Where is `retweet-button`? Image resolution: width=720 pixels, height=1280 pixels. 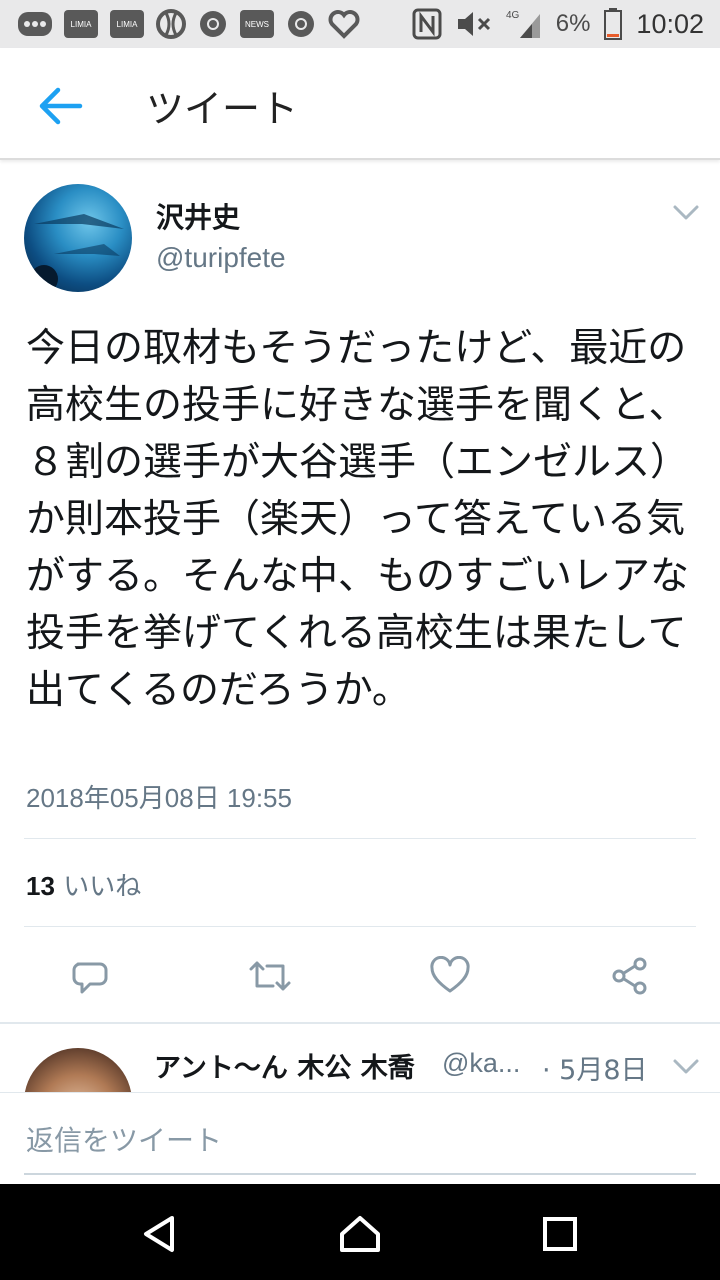 retweet-button is located at coordinates (270, 976).